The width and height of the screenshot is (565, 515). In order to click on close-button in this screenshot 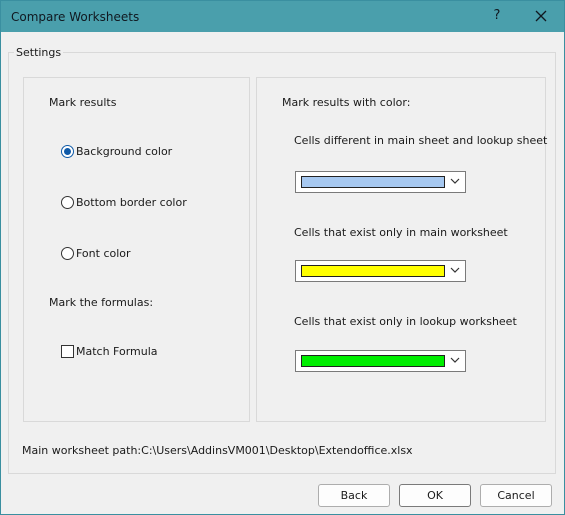, I will do `click(541, 16)`.